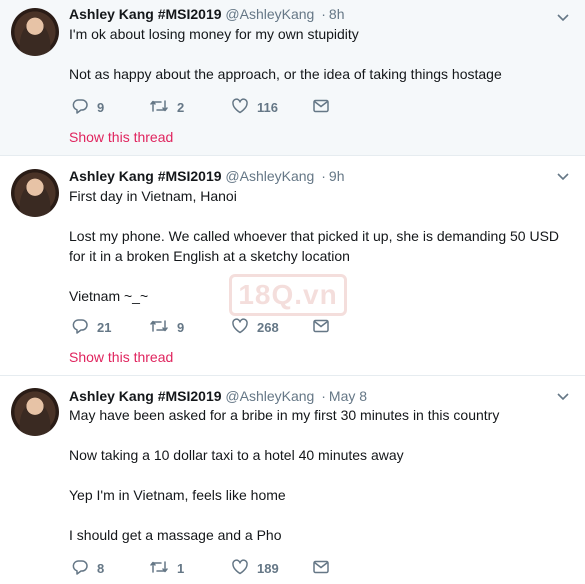  I want to click on retweet-button: 9, so click(166, 327).